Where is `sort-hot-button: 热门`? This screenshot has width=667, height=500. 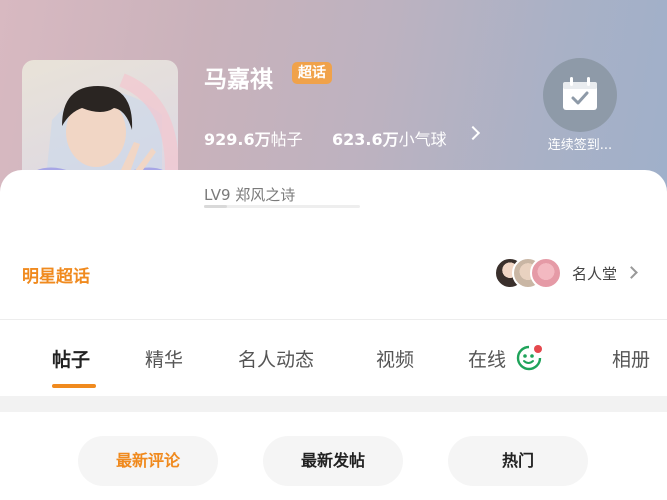 sort-hot-button: 热门 is located at coordinates (518, 461).